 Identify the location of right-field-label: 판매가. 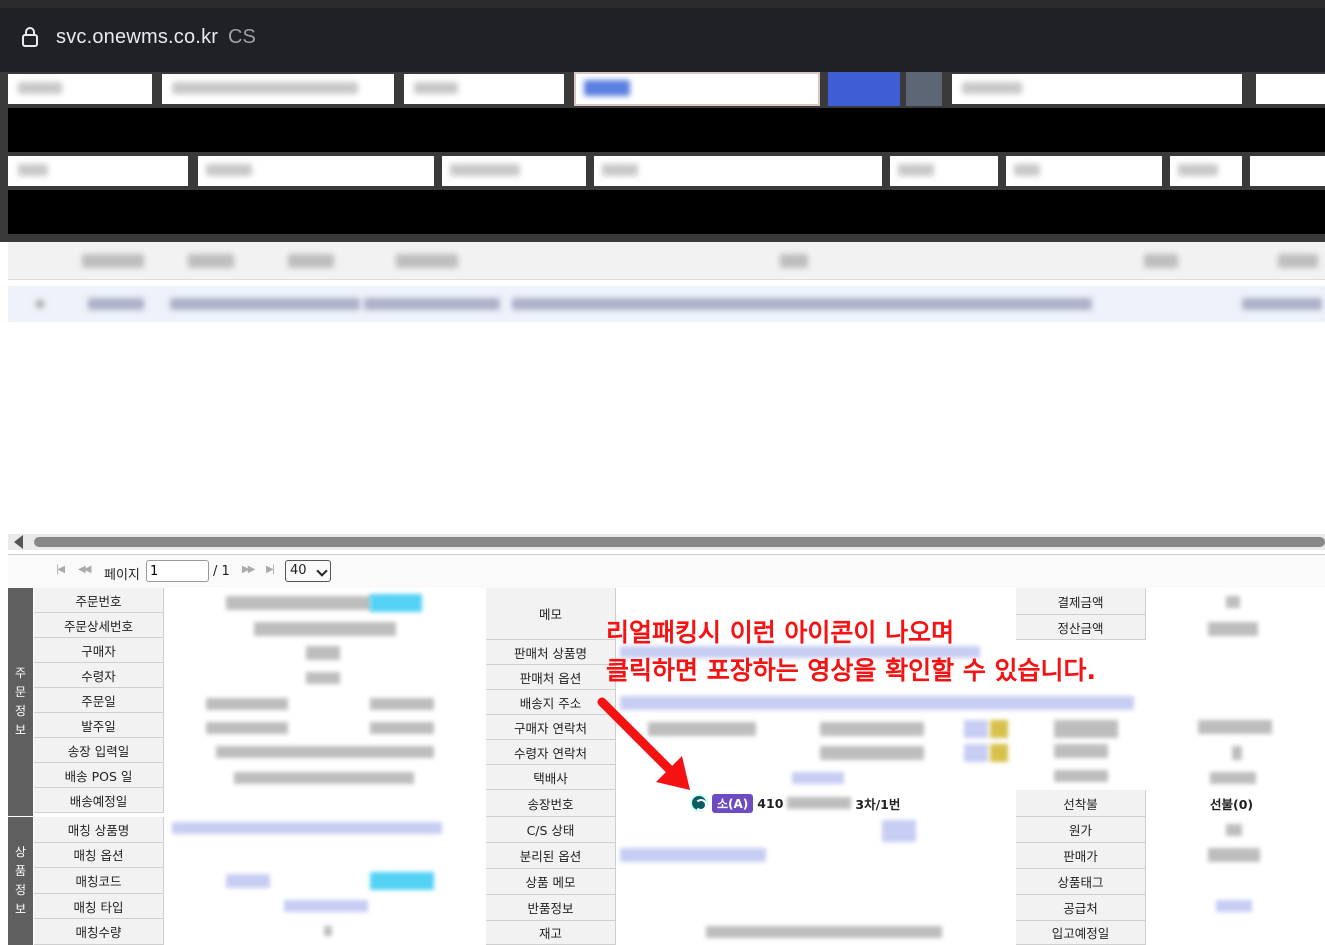
(1081, 856).